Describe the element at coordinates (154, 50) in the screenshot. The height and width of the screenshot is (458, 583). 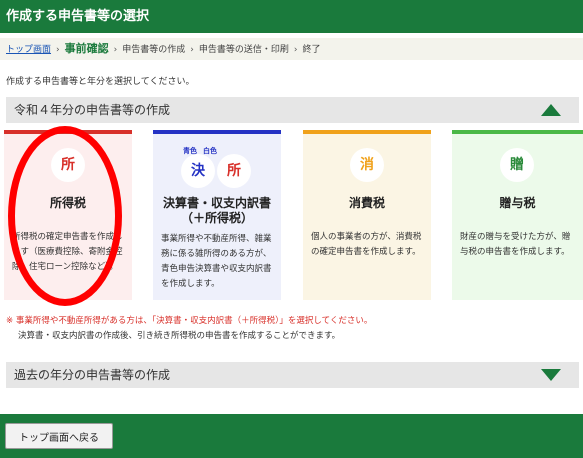
I see `breadcrumb-step: 申告書等の作成` at that location.